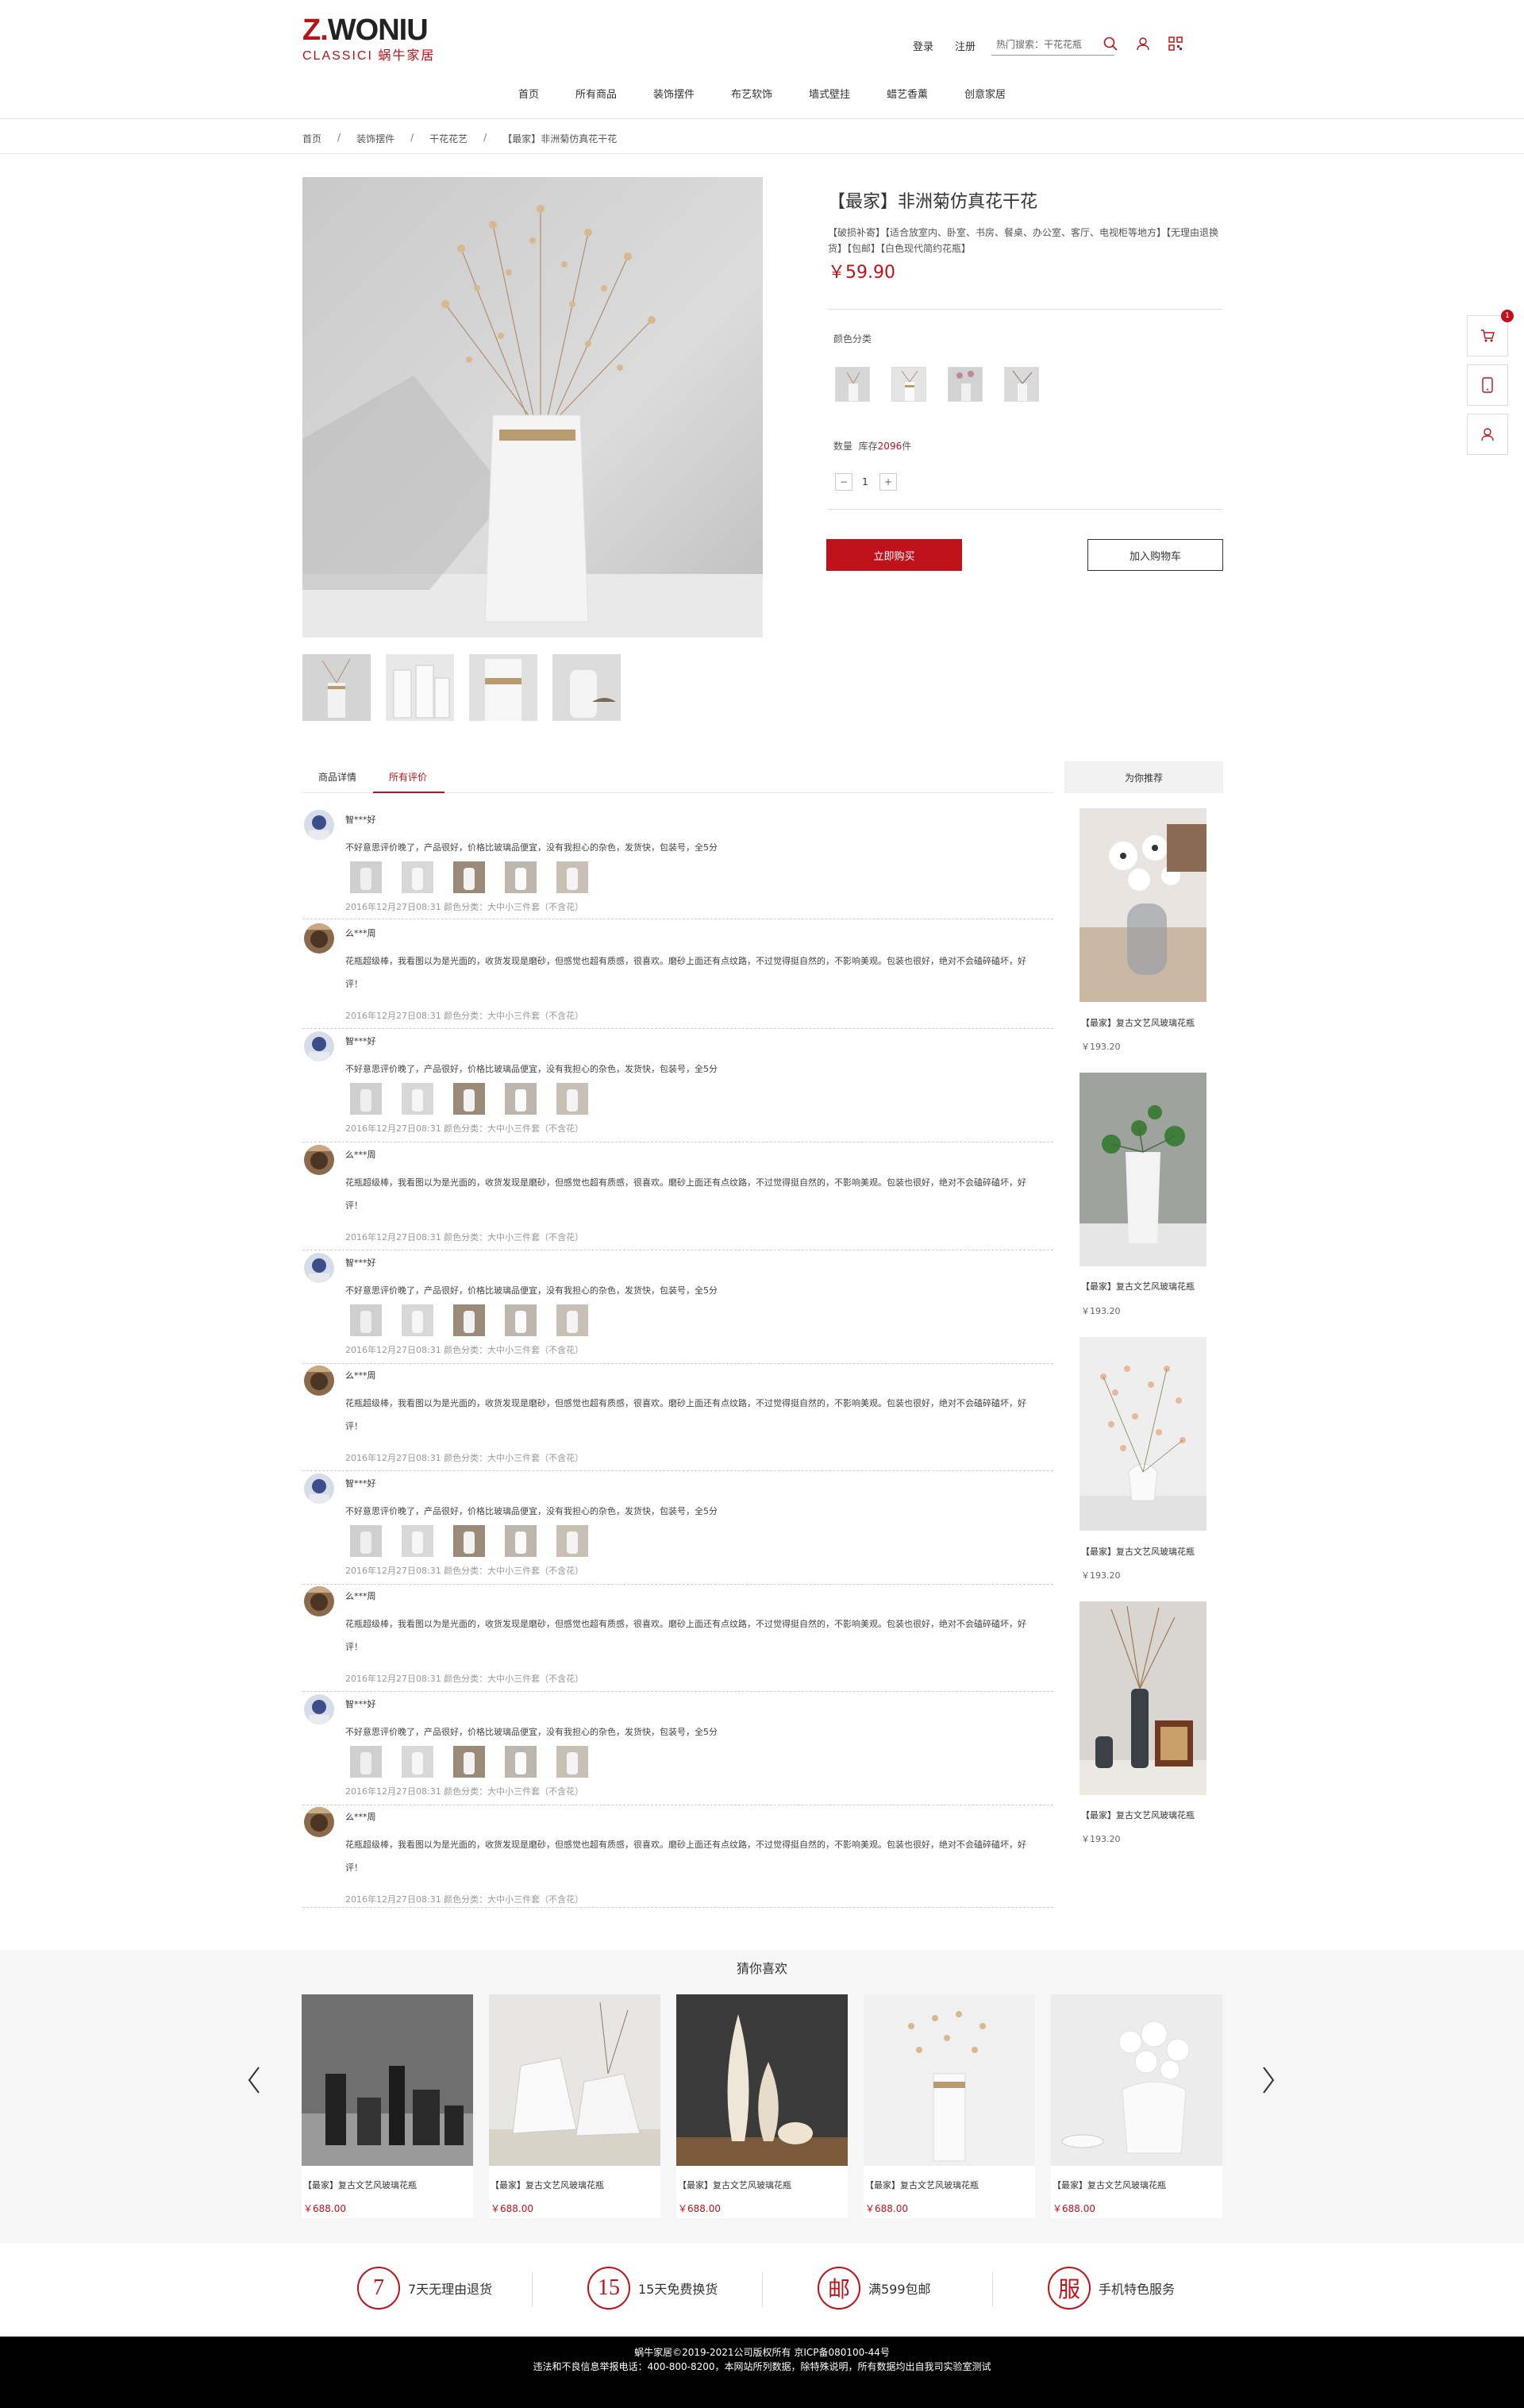 This screenshot has height=2408, width=1524. Describe the element at coordinates (874, 2289) in the screenshot. I see `service-shipping: 邮 满599包邮` at that location.